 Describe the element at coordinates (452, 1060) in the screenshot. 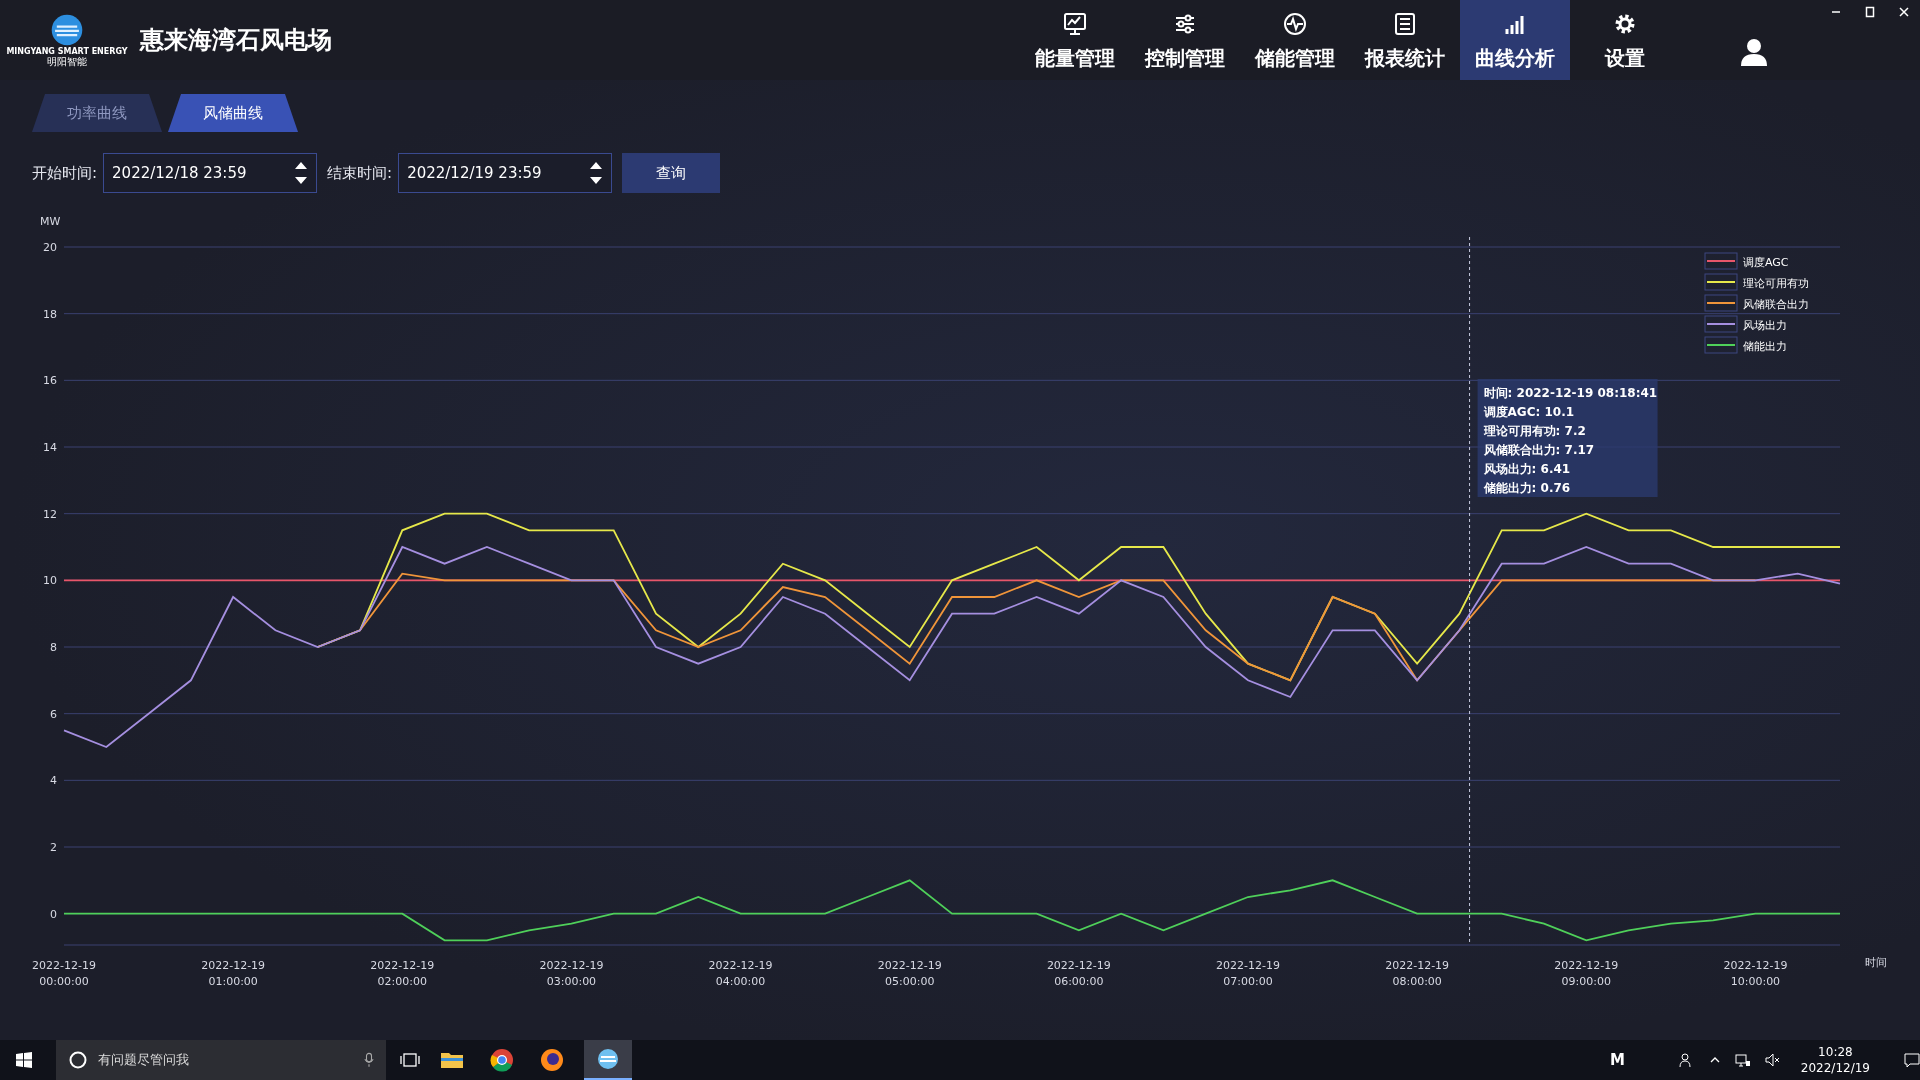

I see `folder-icon` at that location.